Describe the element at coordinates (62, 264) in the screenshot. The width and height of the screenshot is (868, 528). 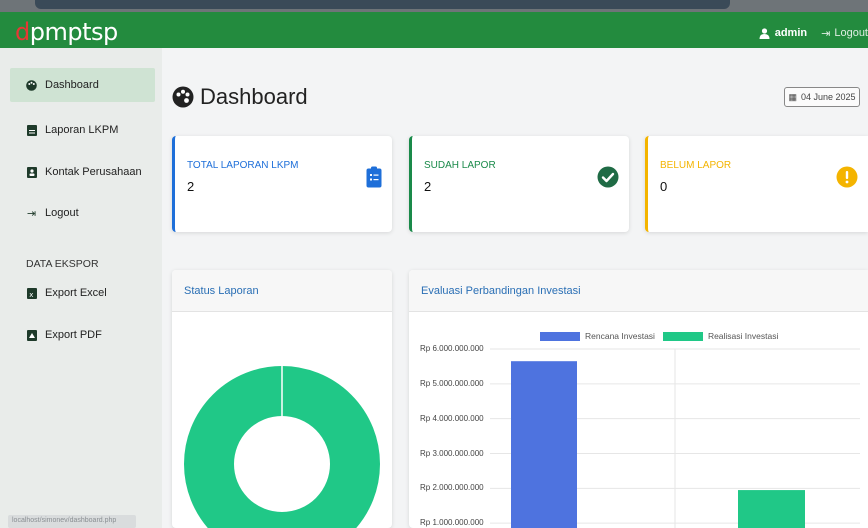
I see `sidebar-section-heading: DATA EKSPOR` at that location.